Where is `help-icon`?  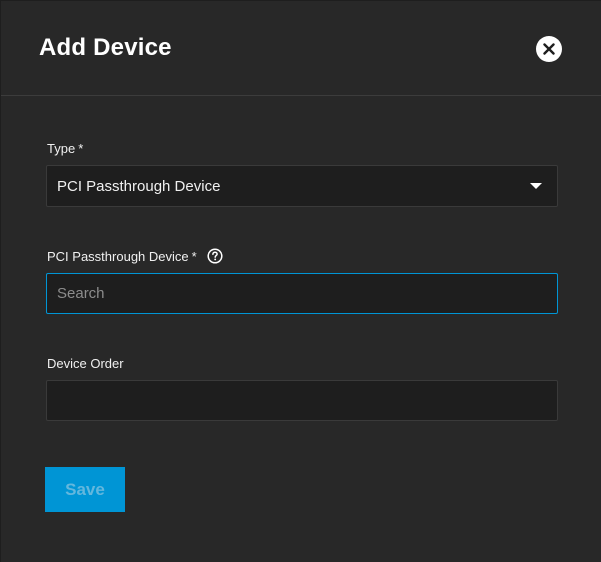
help-icon is located at coordinates (215, 256).